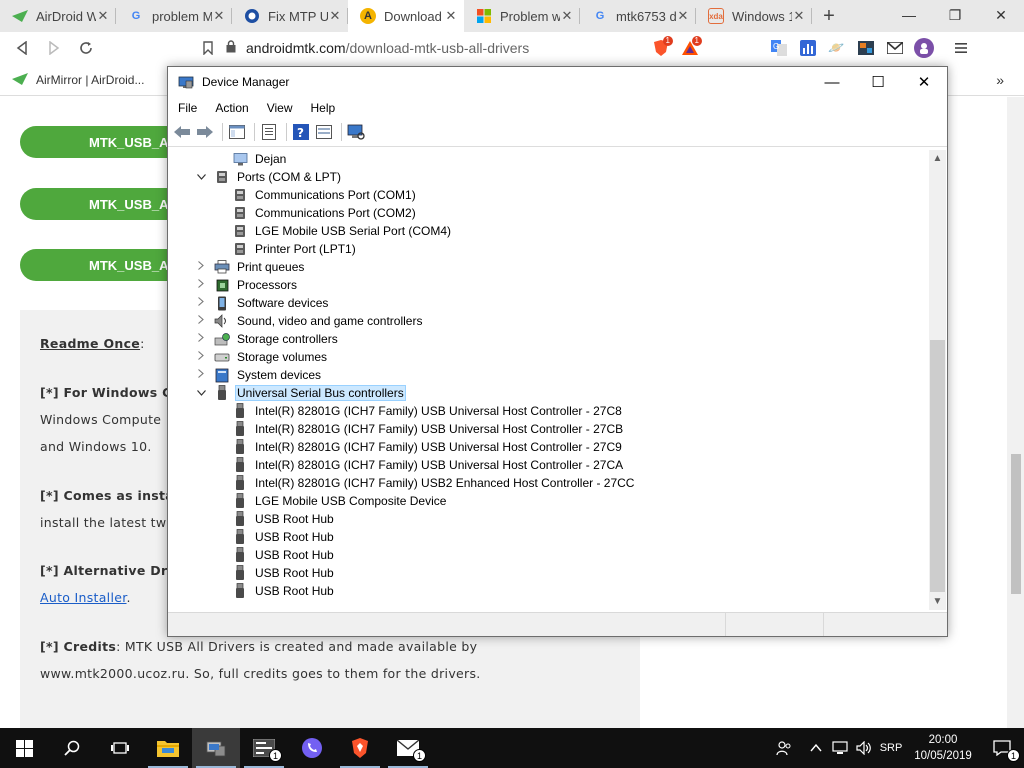 This screenshot has width=1024, height=768. I want to click on new-tab-button: +, so click(829, 16).